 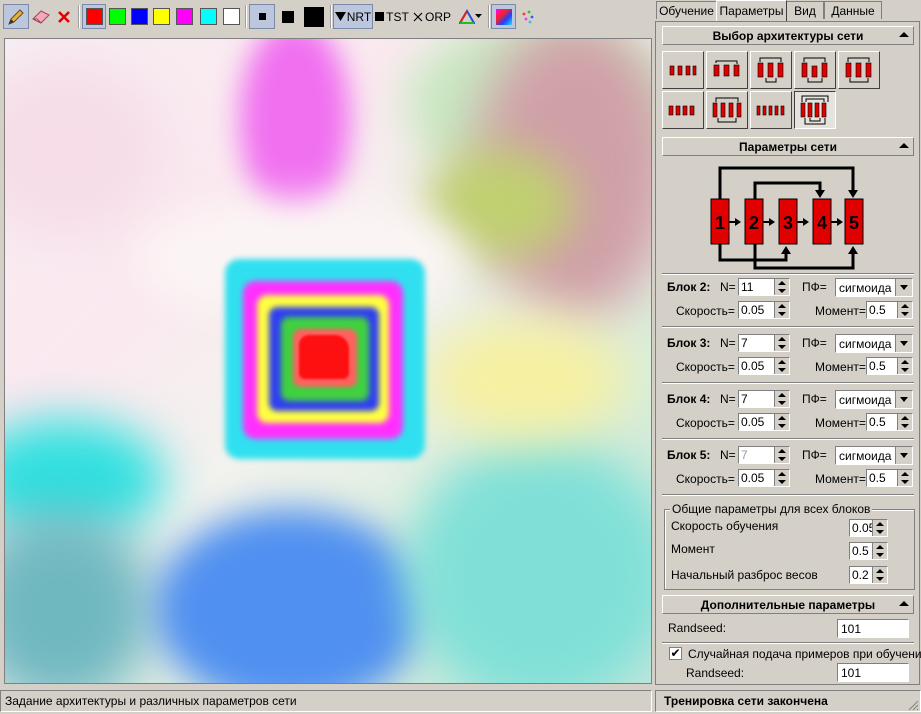 I want to click on diagram-block-label: 5, so click(x=854, y=223).